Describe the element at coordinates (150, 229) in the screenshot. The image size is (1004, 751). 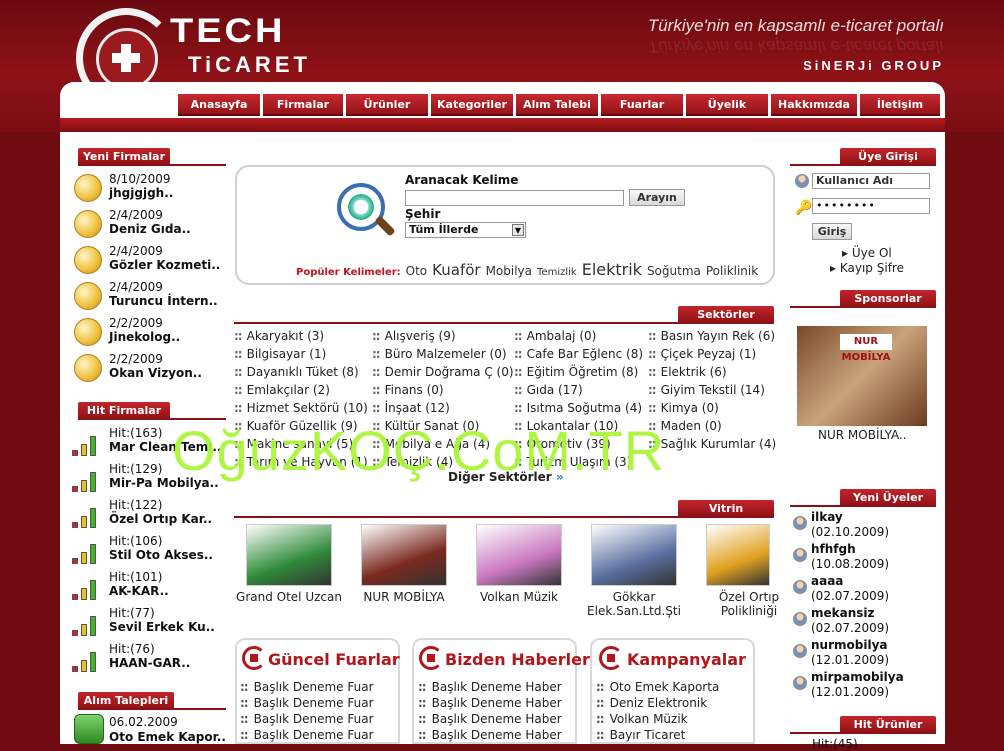
I see `firma-name: Deniz Gıda..` at that location.